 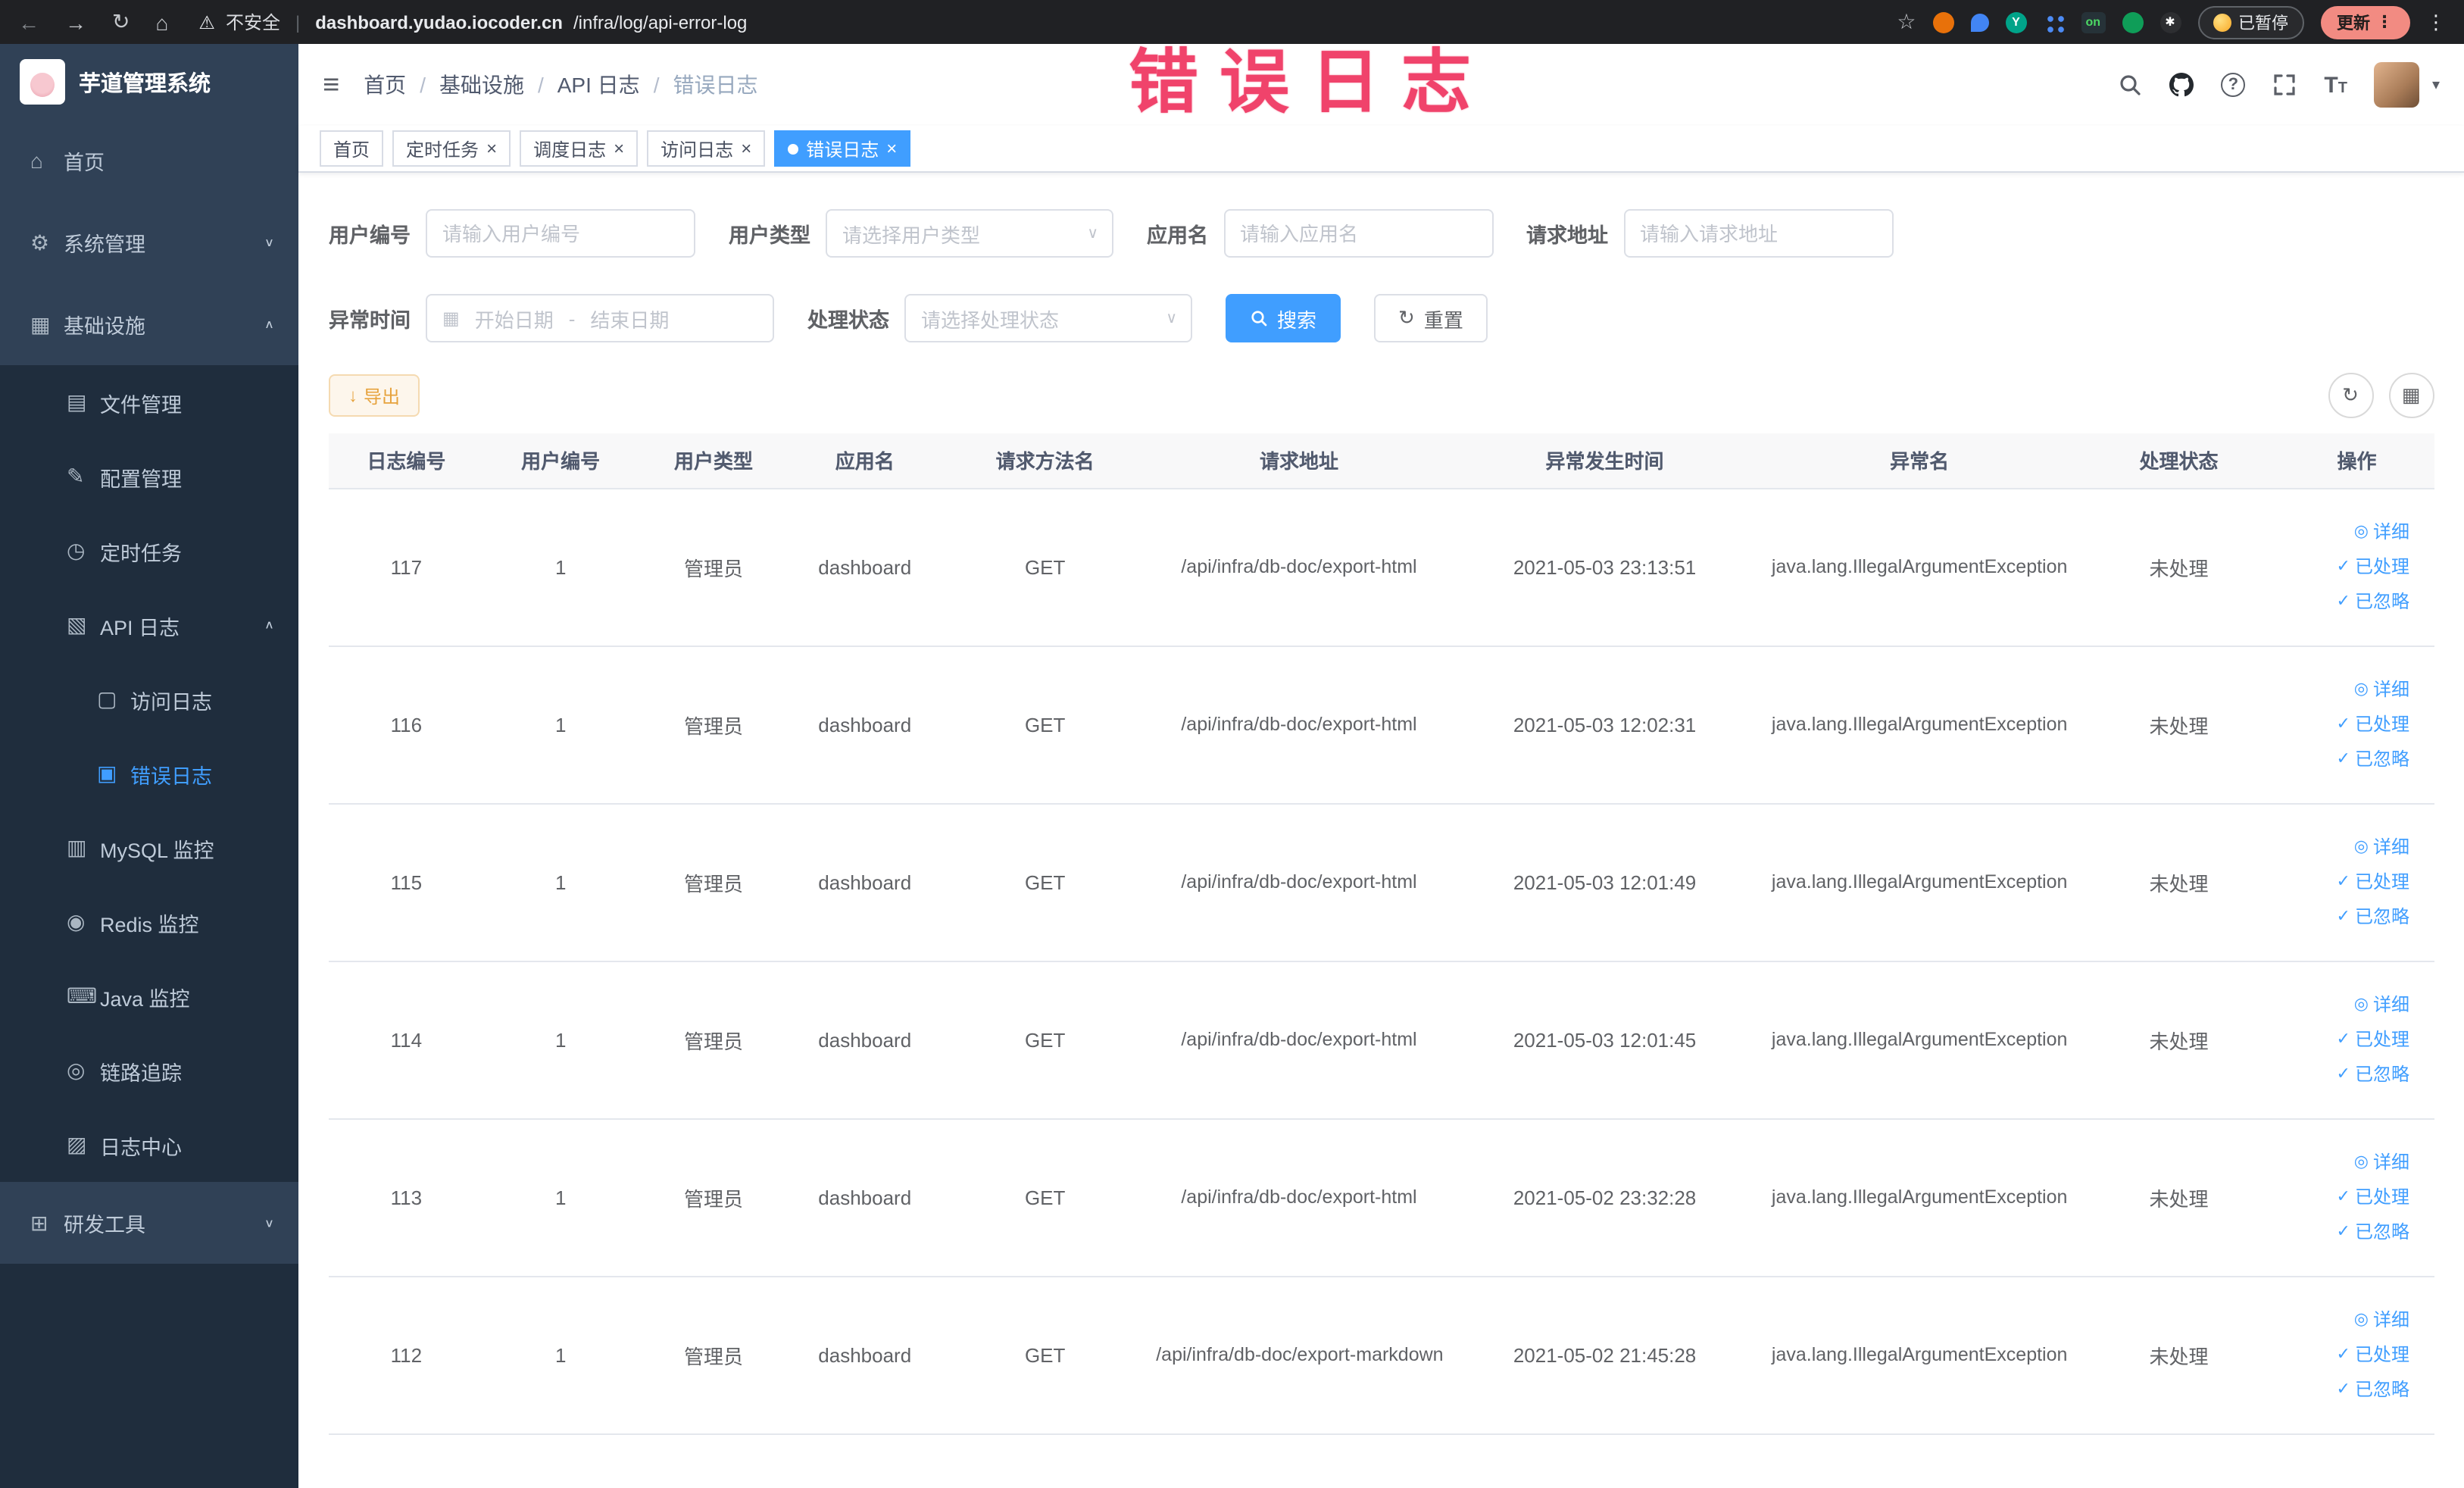 I want to click on help-icon: ?, so click(x=2233, y=85).